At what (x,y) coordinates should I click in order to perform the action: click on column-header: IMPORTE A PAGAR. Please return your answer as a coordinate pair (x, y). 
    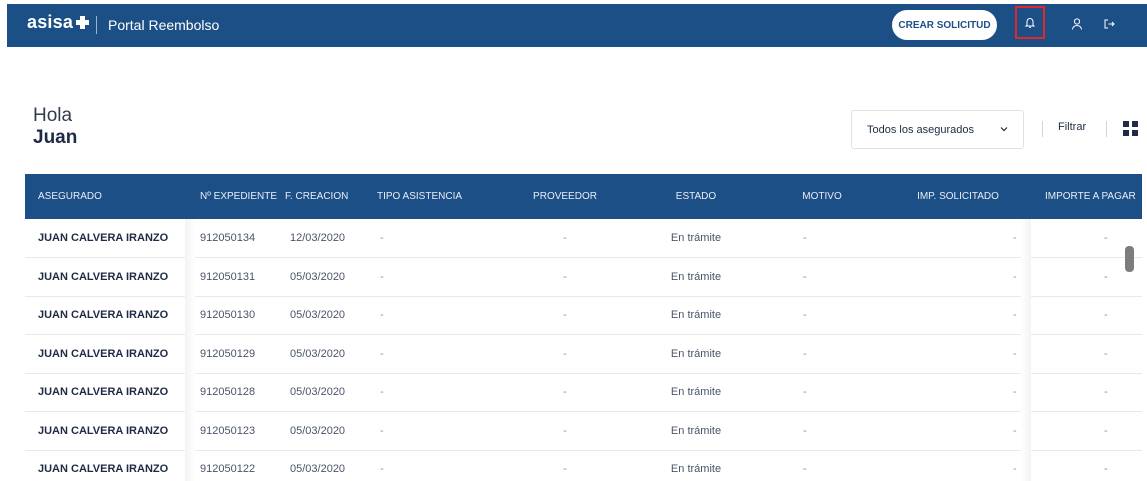
    Looking at the image, I should click on (1090, 196).